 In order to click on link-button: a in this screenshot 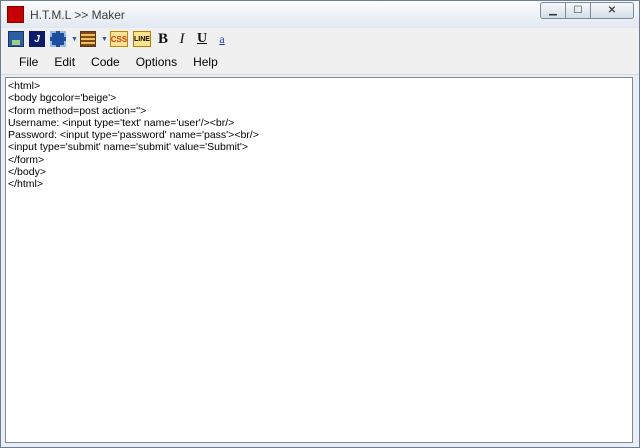, I will do `click(222, 39)`.